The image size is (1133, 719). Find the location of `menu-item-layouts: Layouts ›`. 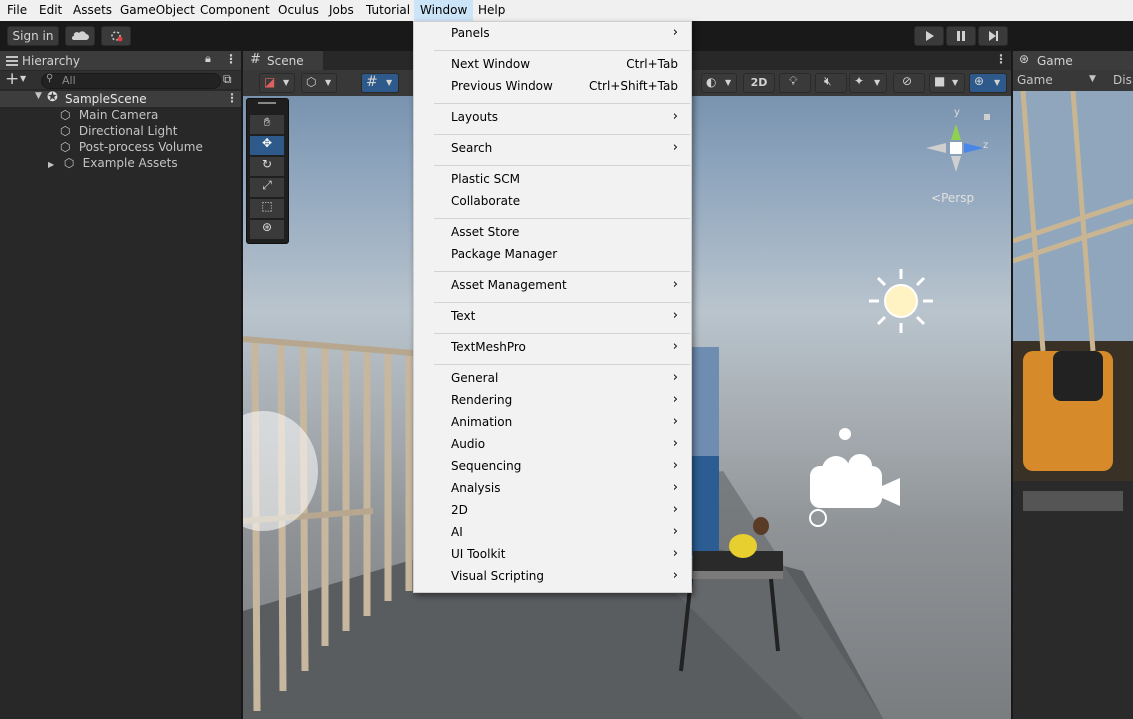

menu-item-layouts: Layouts › is located at coordinates (564, 118).